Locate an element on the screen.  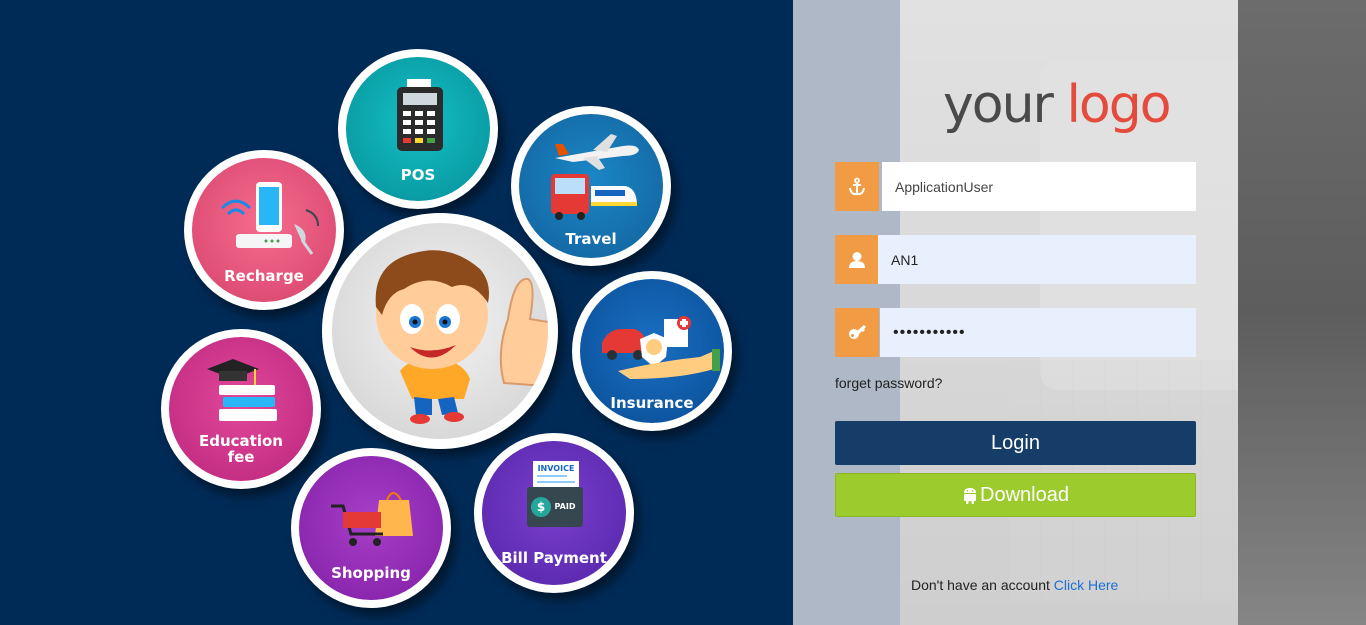
application-user-field is located at coordinates (1015, 186).